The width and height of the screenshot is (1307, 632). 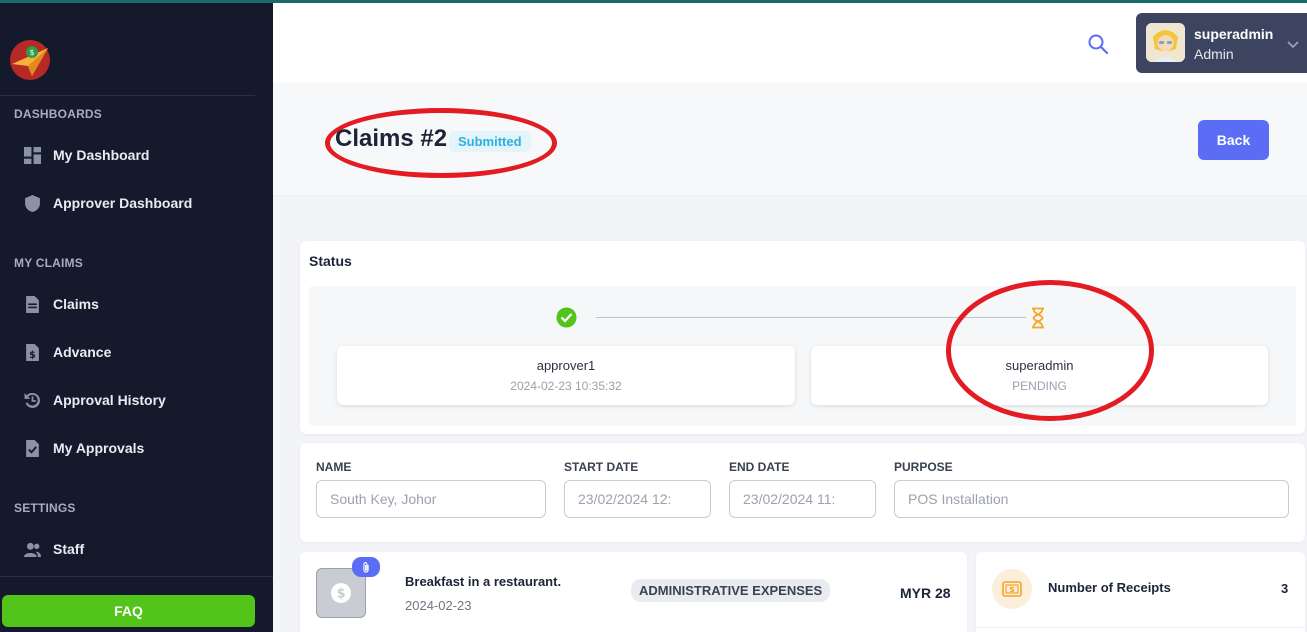 What do you see at coordinates (483, 581) in the screenshot?
I see `expense-title: Breakfast in a restaurant.` at bounding box center [483, 581].